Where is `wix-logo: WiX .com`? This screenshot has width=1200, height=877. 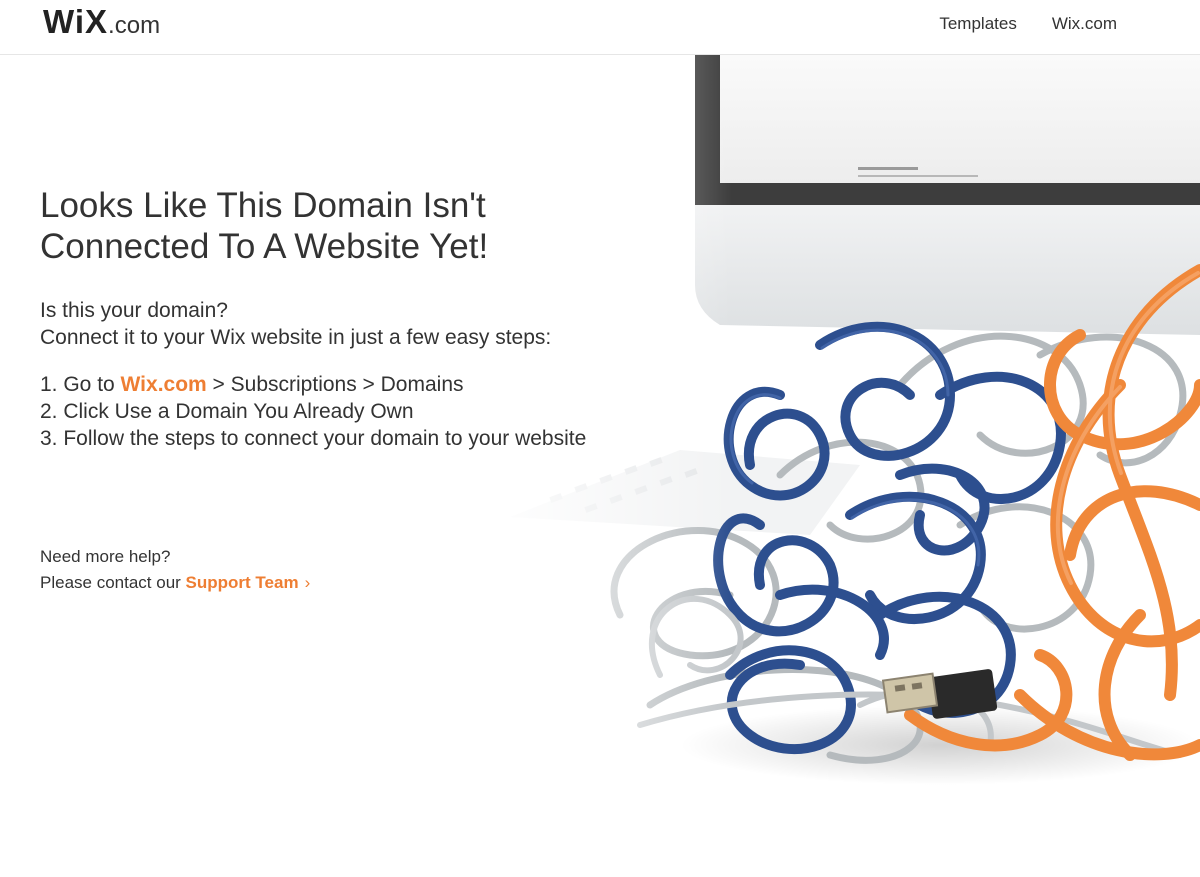
wix-logo: WiX .com is located at coordinates (101, 23).